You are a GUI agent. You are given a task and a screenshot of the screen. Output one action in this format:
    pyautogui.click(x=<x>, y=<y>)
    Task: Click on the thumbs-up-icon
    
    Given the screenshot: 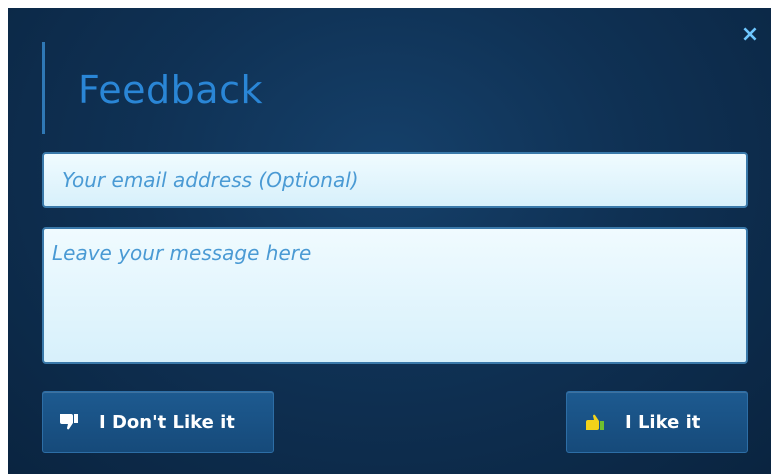 What is the action you would take?
    pyautogui.click(x=595, y=422)
    